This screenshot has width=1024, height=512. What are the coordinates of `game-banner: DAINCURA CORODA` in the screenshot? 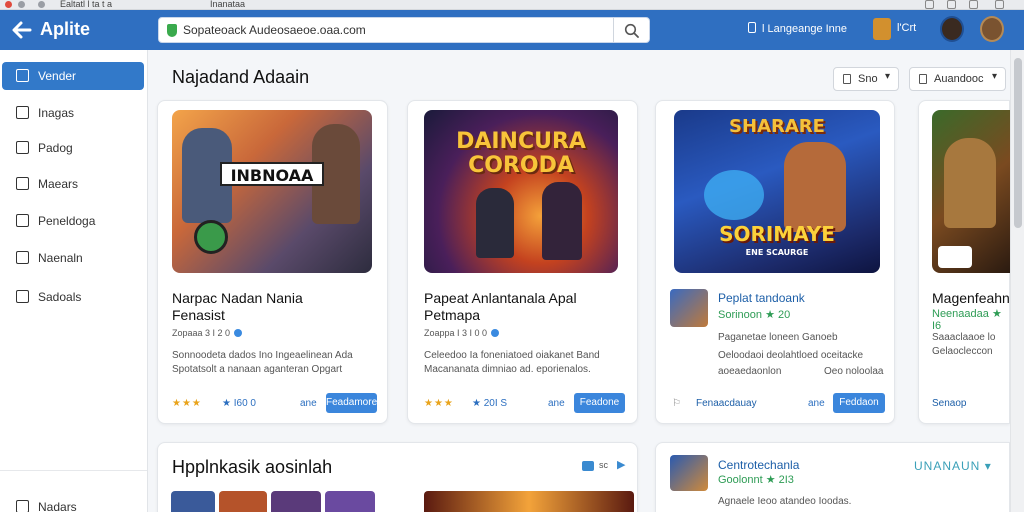 It's located at (521, 153).